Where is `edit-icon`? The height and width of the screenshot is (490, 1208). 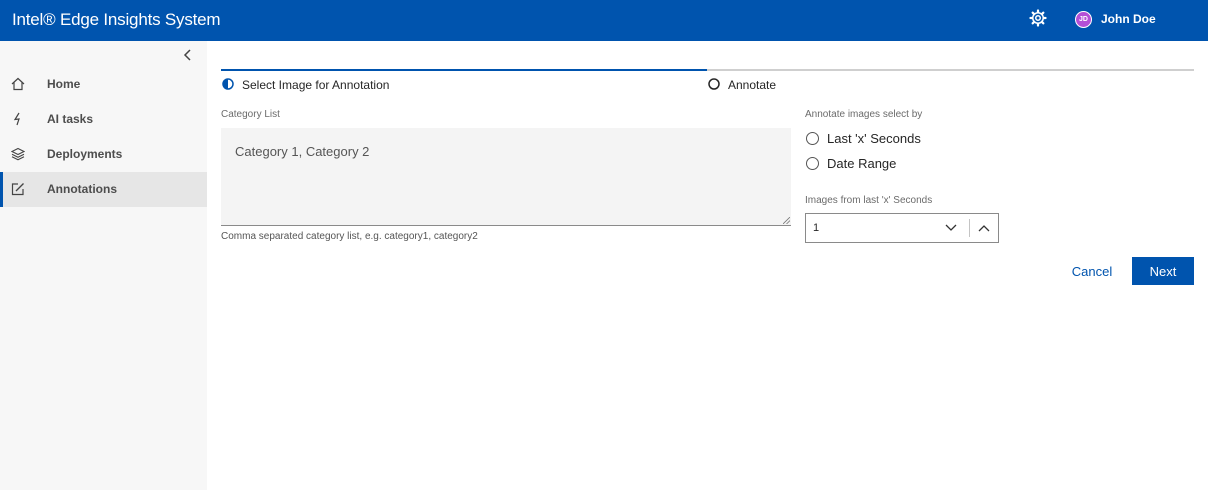 edit-icon is located at coordinates (17, 189).